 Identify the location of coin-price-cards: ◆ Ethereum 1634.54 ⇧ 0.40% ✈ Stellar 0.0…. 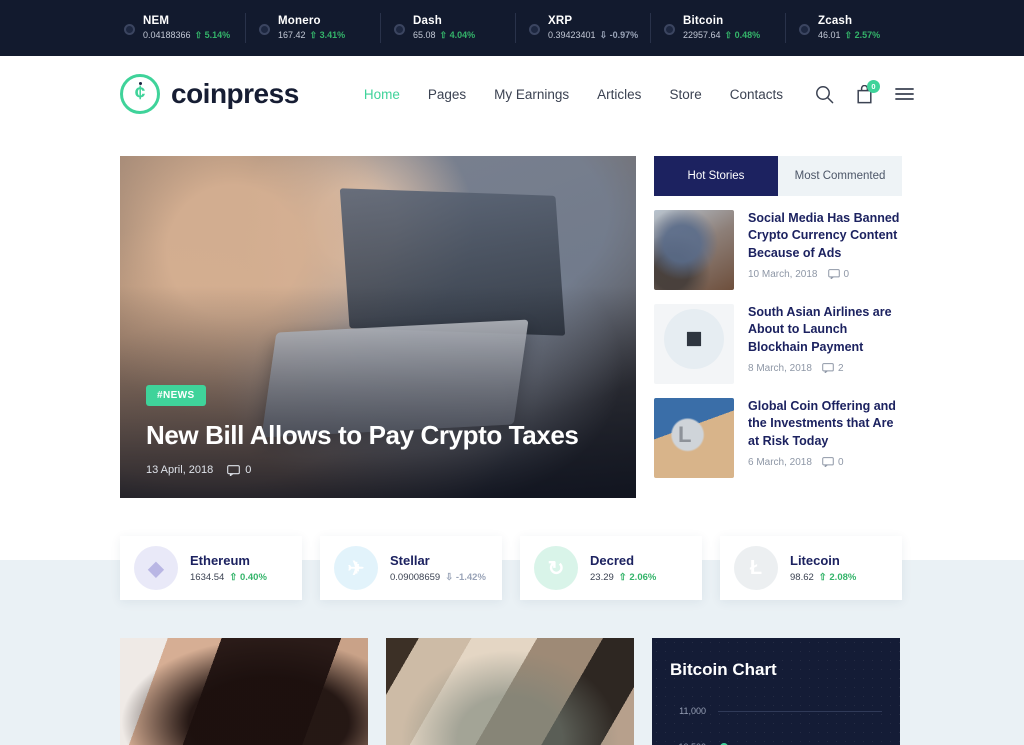
(517, 549).